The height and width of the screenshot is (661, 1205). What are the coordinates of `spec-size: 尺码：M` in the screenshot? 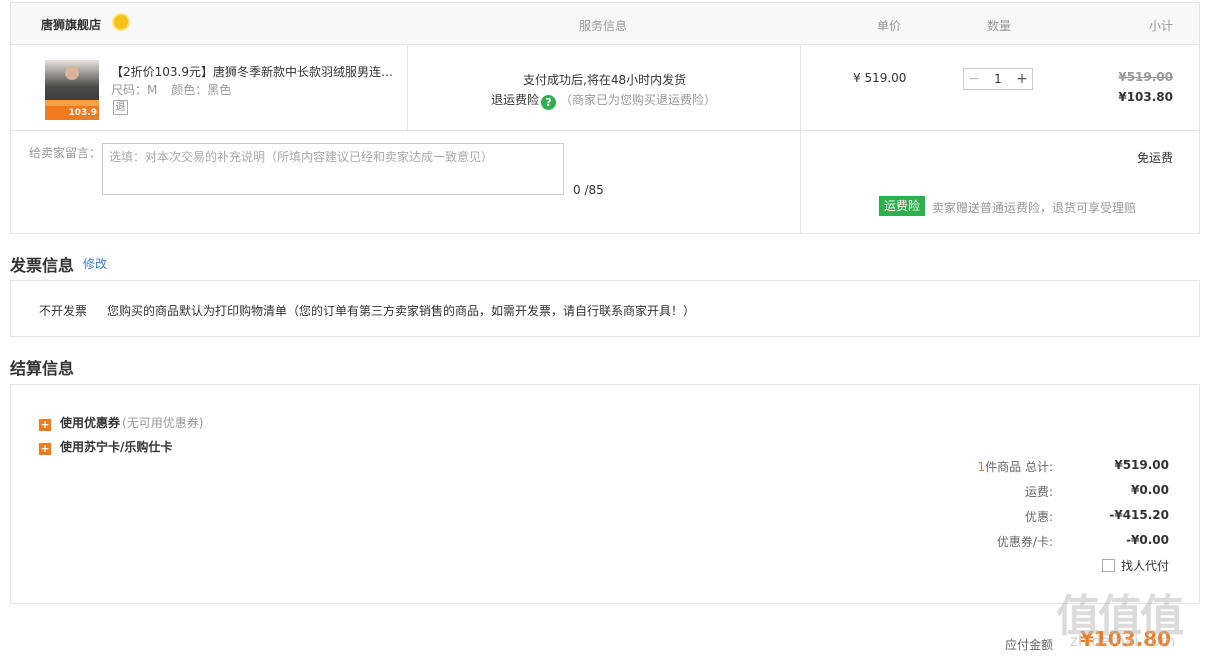 It's located at (134, 90).